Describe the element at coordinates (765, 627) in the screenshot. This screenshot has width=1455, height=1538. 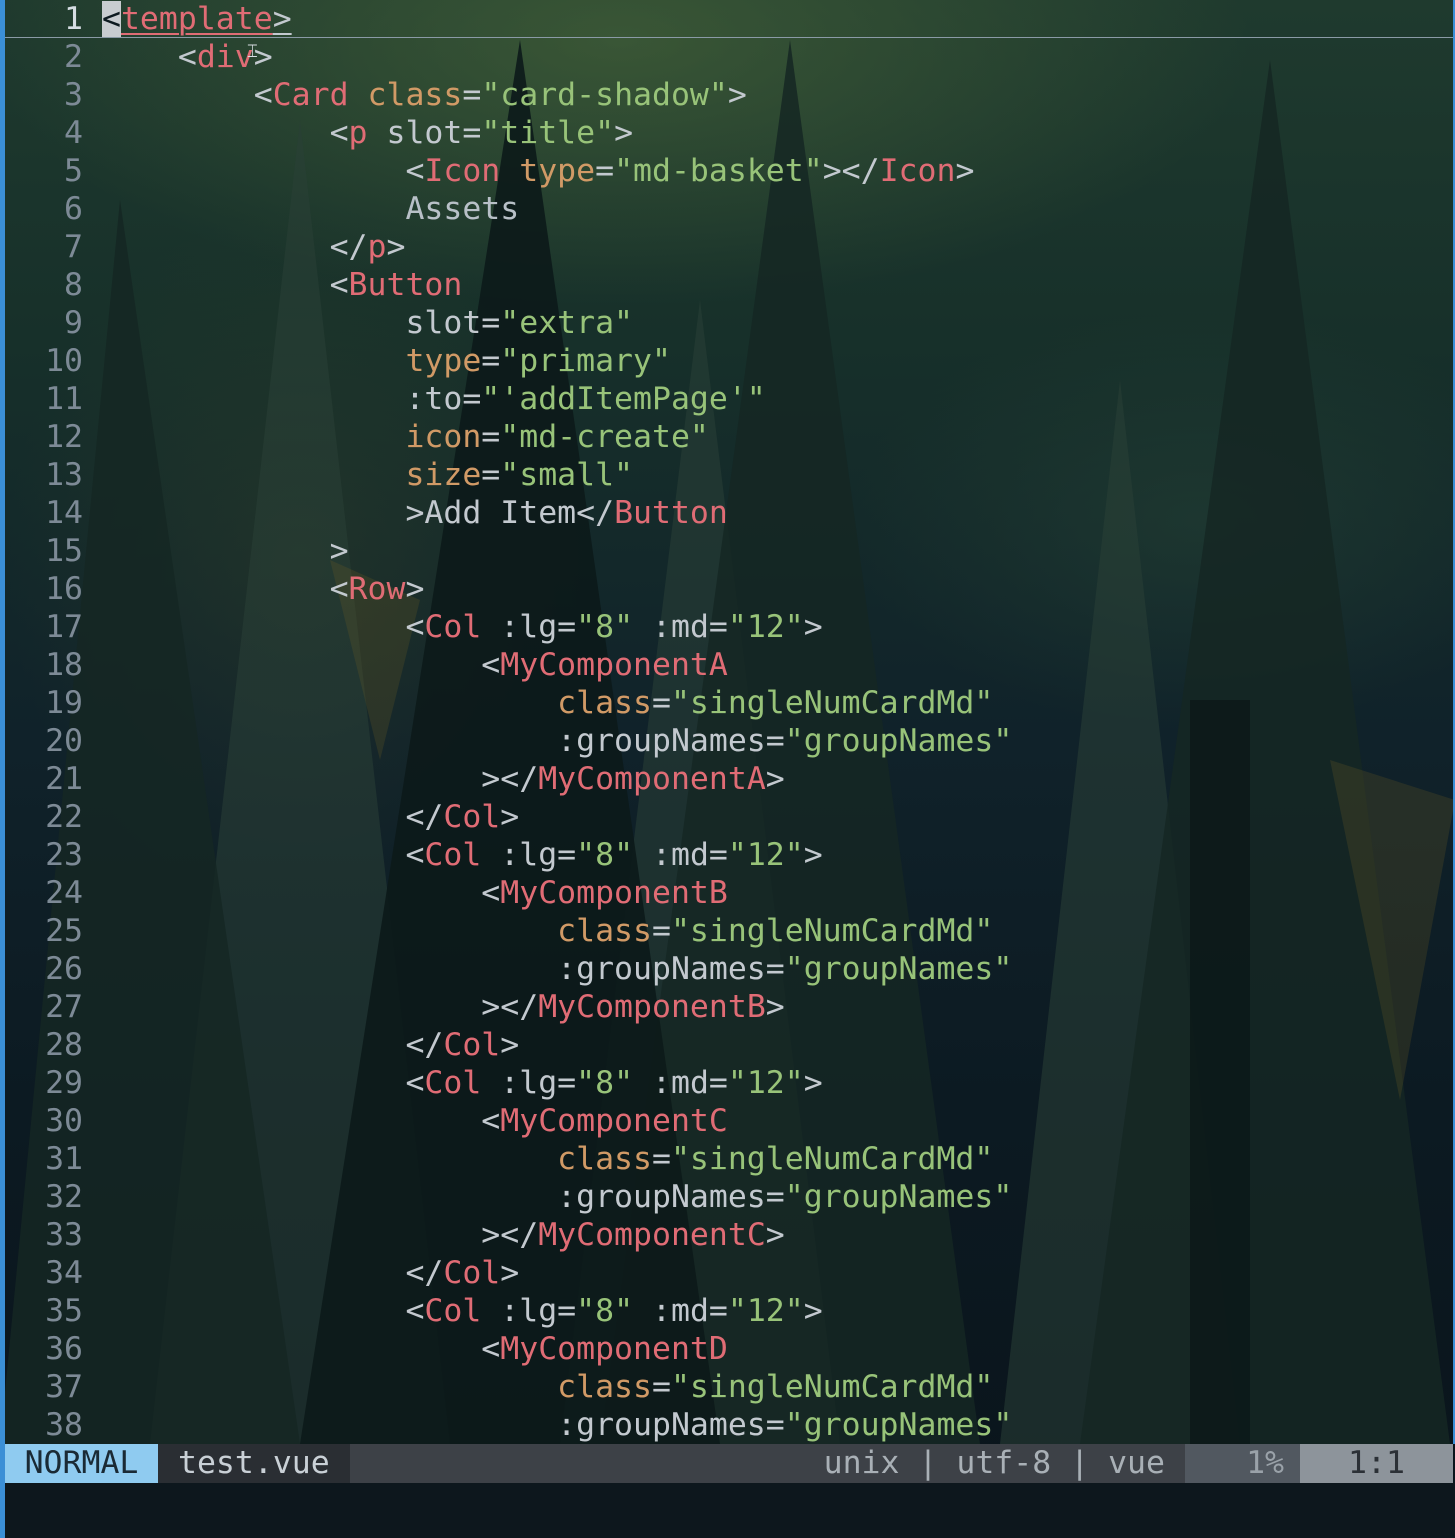
I see `code-token: "12"` at that location.